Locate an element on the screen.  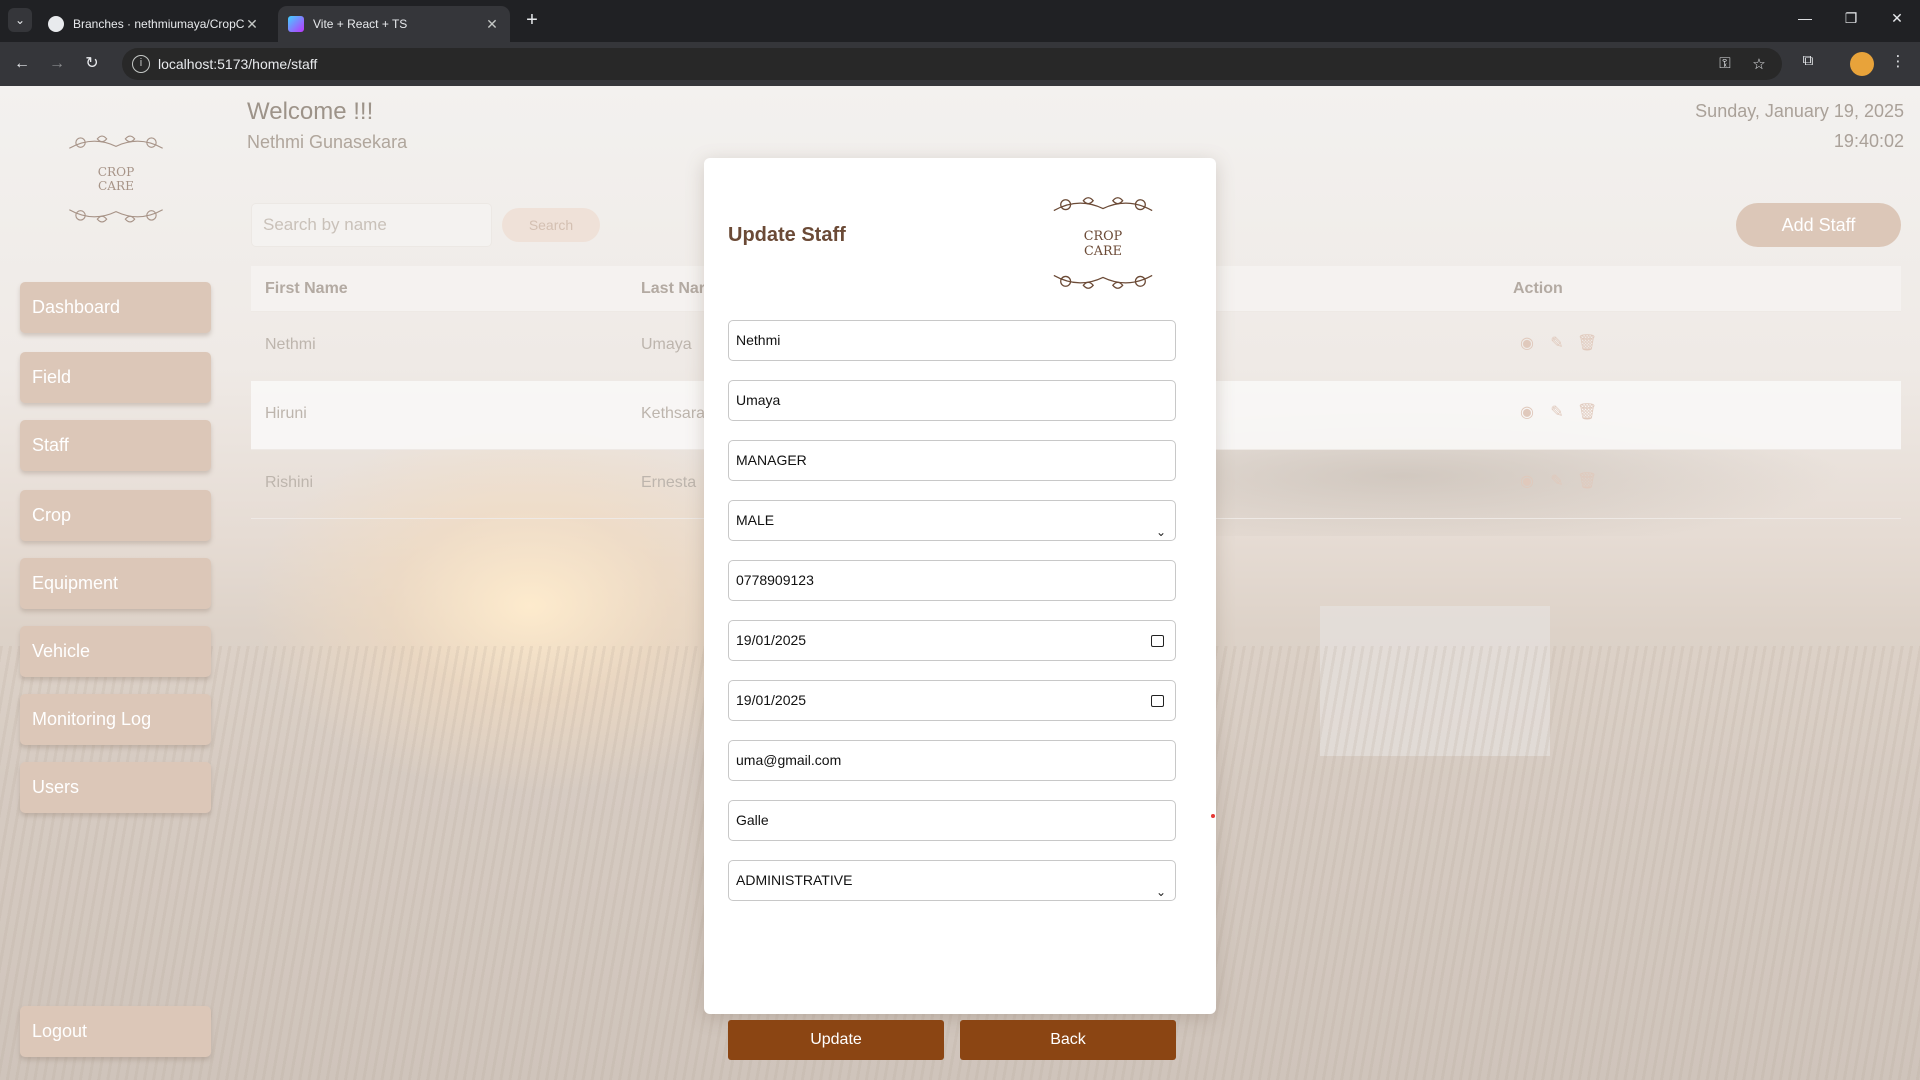
column-header-first-name: First Name is located at coordinates (306, 288).